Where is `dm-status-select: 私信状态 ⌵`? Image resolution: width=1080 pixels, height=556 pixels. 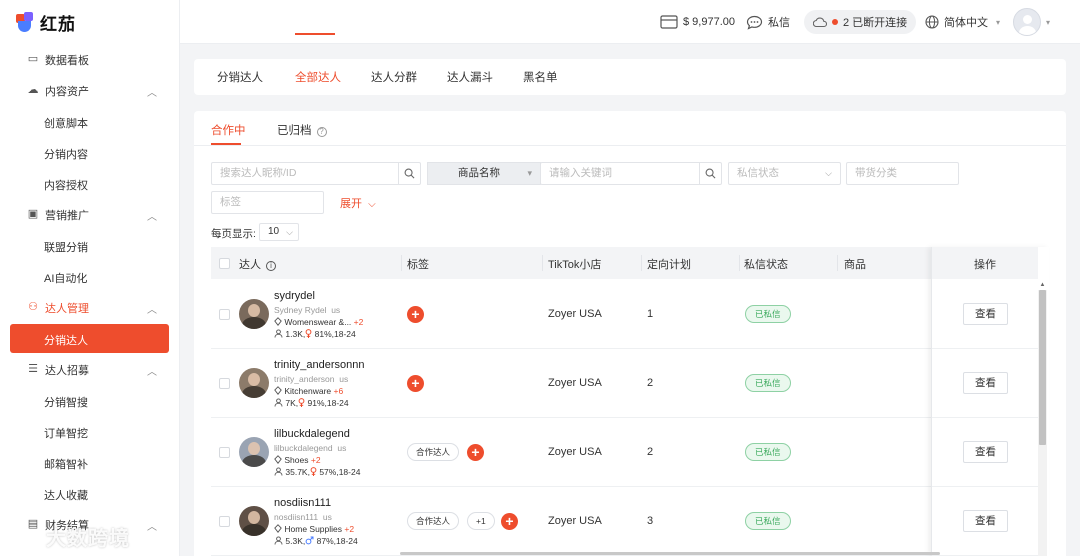 dm-status-select: 私信状态 ⌵ is located at coordinates (784, 173).